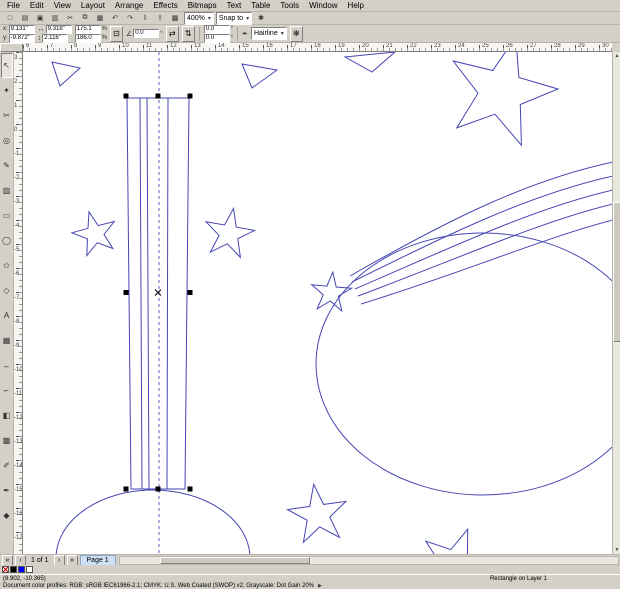 The height and width of the screenshot is (589, 620). What do you see at coordinates (87, 29) in the screenshot?
I see `scale-x-field: 175.1` at bounding box center [87, 29].